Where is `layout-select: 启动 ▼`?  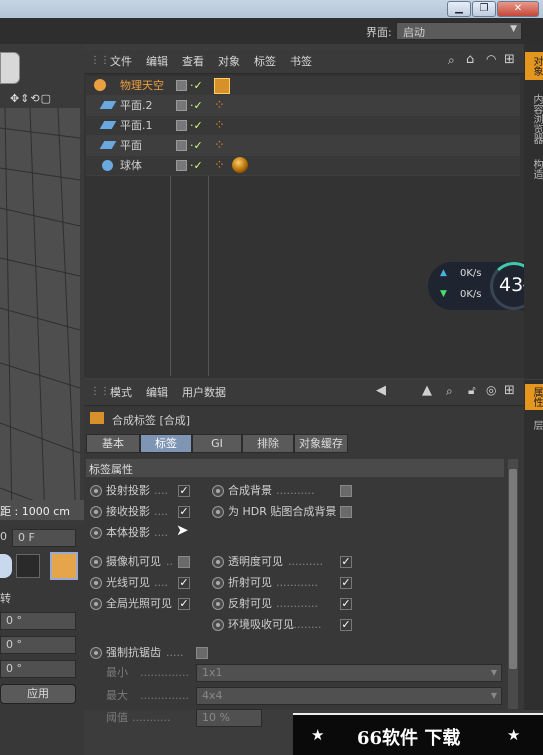 layout-select: 启动 ▼ is located at coordinates (459, 31).